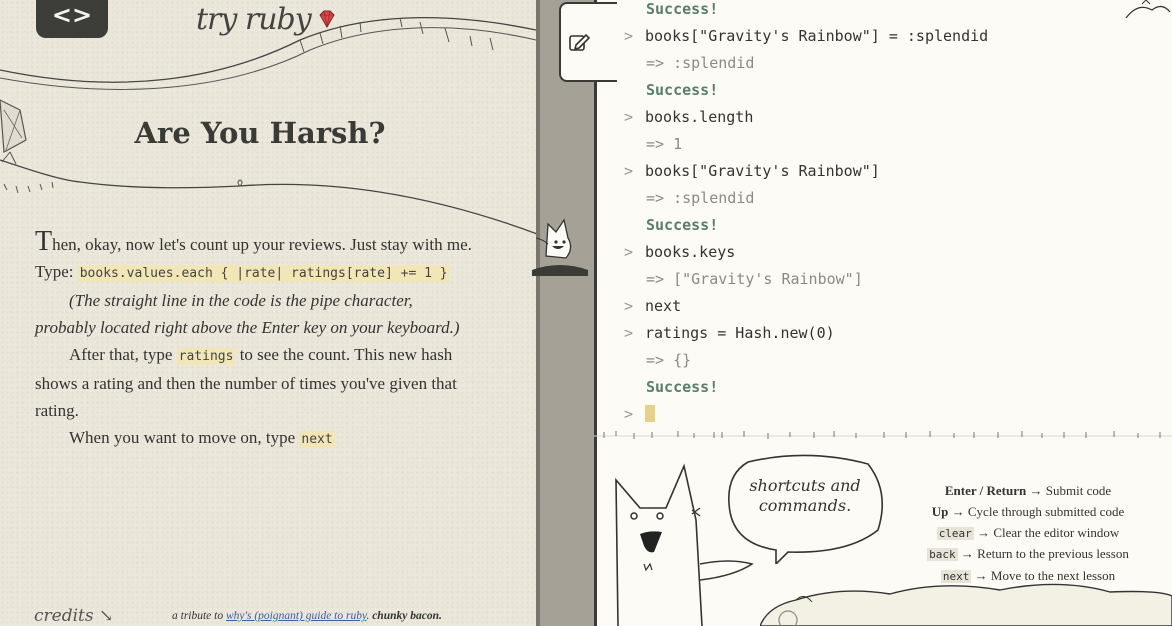 Image resolution: width=1172 pixels, height=626 pixels. I want to click on text-cursor, so click(650, 413).